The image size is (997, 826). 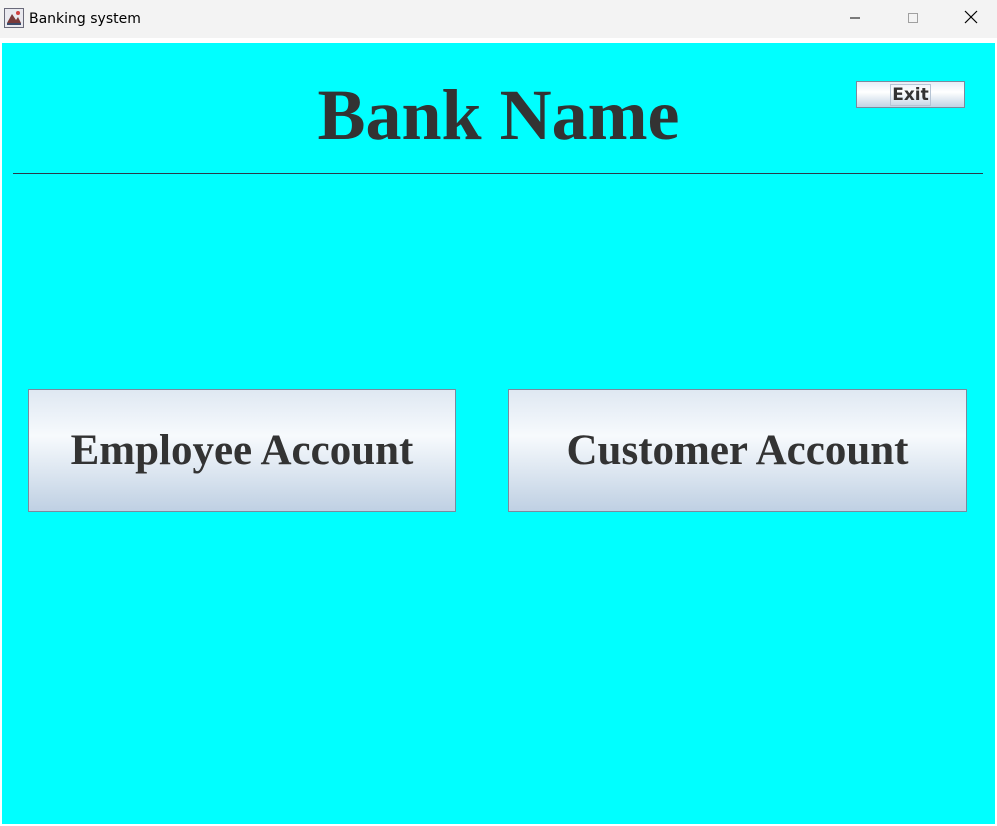 I want to click on exit-button-label: Exit, so click(x=910, y=94).